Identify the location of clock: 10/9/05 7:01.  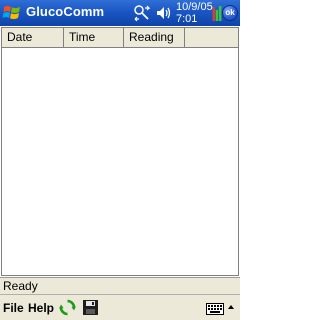
(194, 13).